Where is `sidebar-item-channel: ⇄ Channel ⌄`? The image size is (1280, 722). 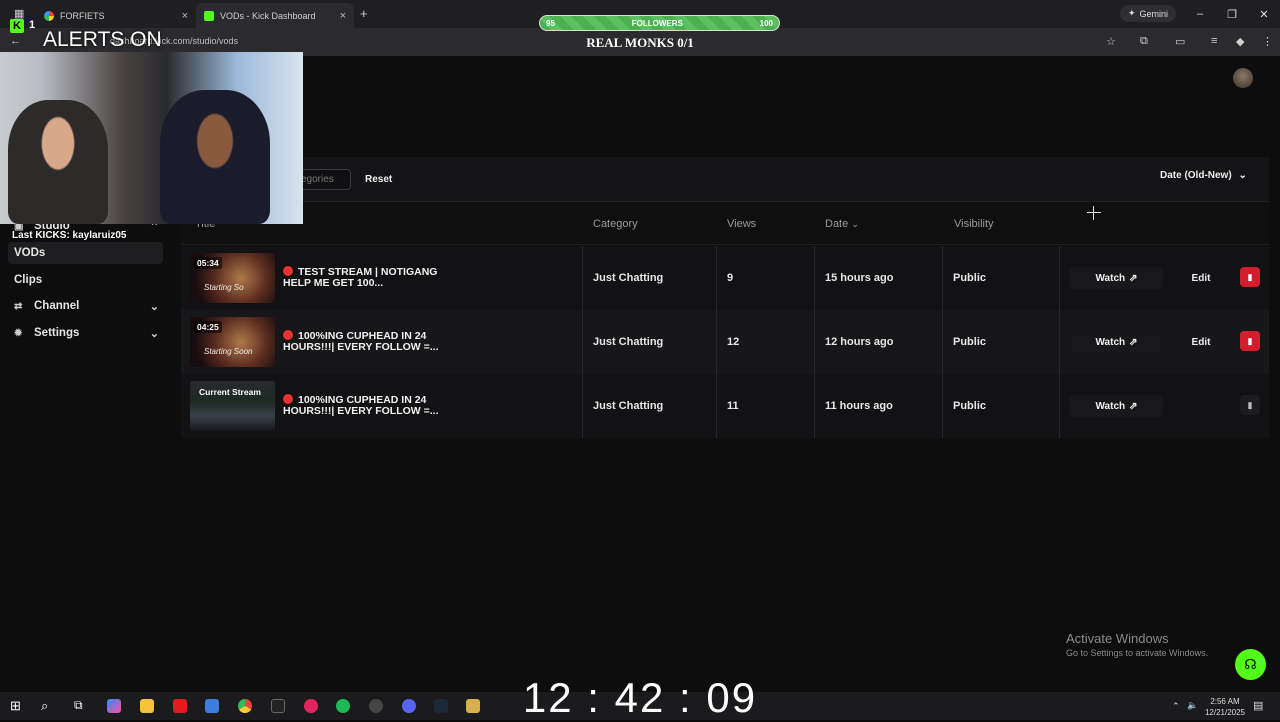
sidebar-item-channel: ⇄ Channel ⌄ is located at coordinates (85, 306).